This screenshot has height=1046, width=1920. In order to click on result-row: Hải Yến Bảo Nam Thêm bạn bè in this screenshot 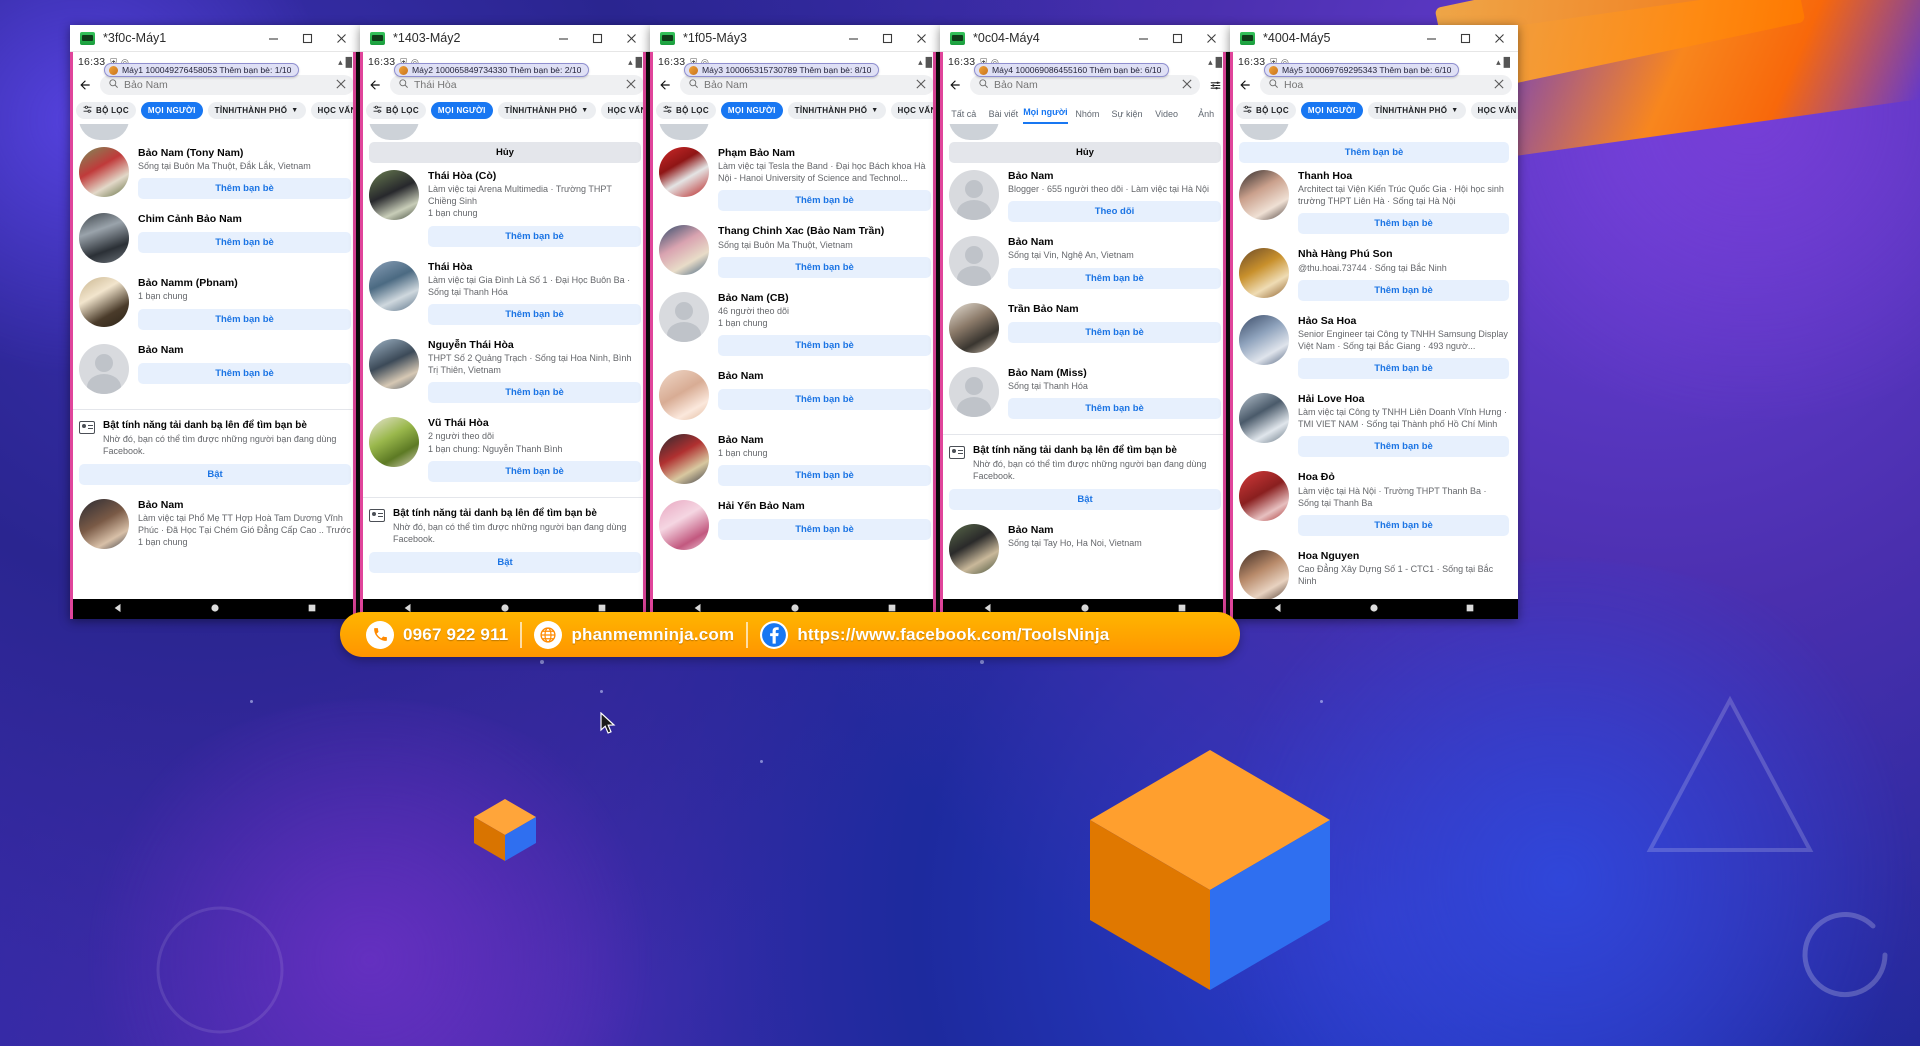, I will do `click(795, 522)`.